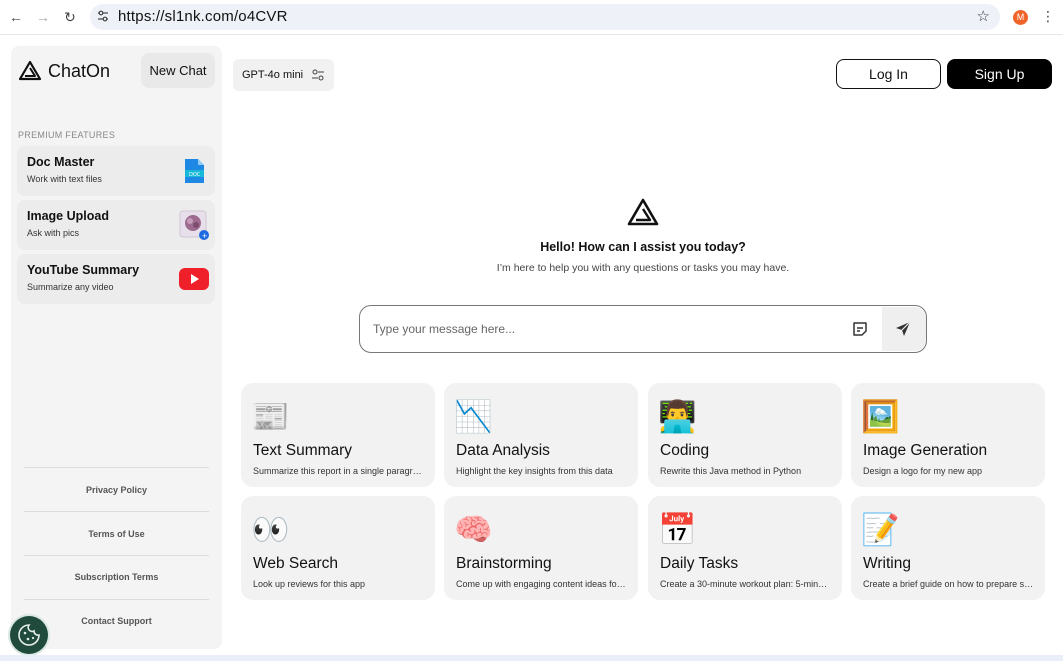 This screenshot has width=1063, height=661. What do you see at coordinates (273, 75) in the screenshot?
I see `model-name: GPT-4o mini` at bounding box center [273, 75].